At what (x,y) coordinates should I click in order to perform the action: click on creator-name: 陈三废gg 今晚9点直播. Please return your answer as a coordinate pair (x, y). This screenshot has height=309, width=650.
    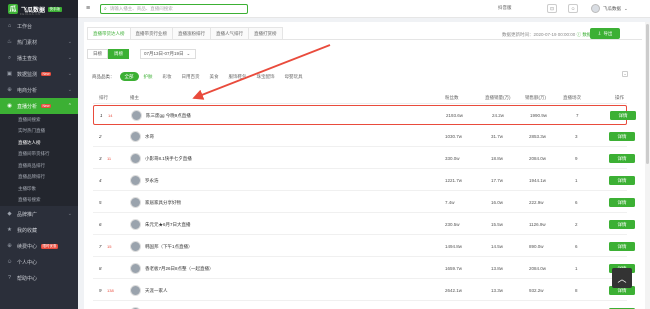
    Looking at the image, I should click on (168, 116).